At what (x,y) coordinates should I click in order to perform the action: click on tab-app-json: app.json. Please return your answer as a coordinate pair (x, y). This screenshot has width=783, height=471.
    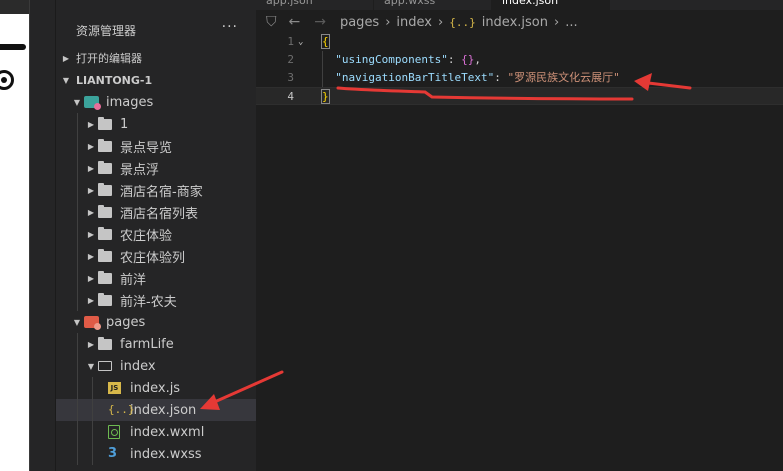
    Looking at the image, I should click on (315, 5).